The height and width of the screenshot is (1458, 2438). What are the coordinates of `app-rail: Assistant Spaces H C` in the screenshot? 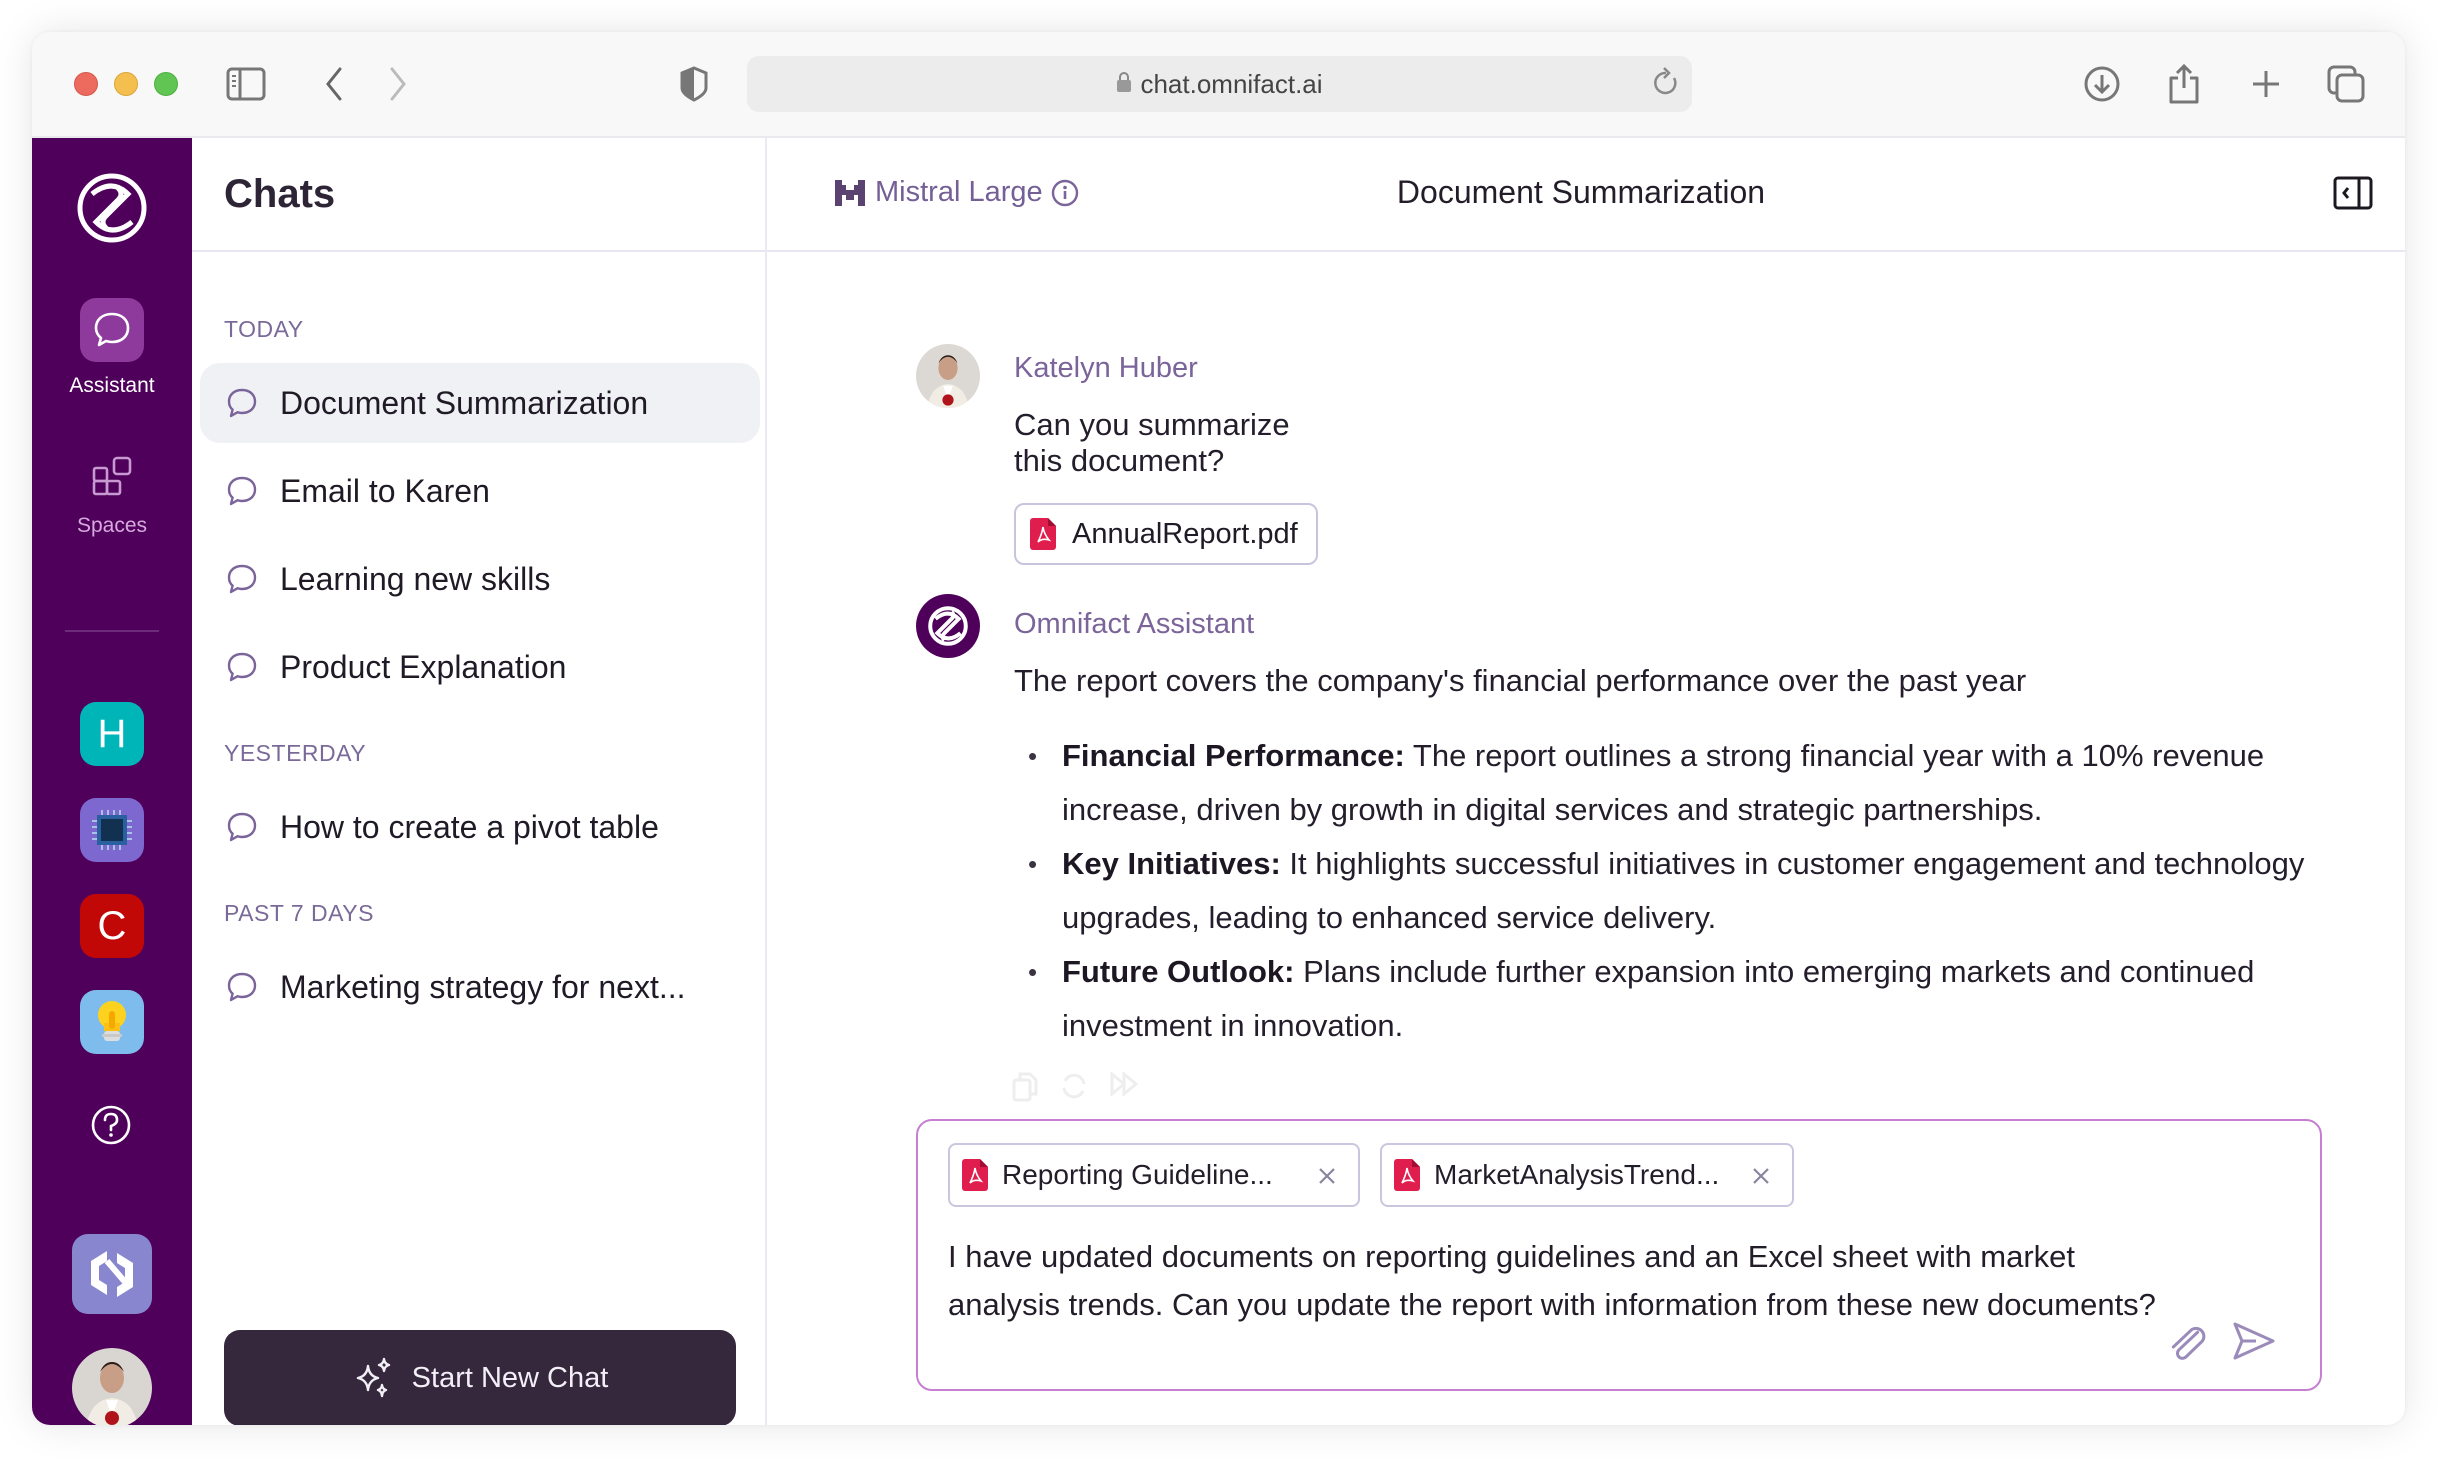 It's located at (112, 781).